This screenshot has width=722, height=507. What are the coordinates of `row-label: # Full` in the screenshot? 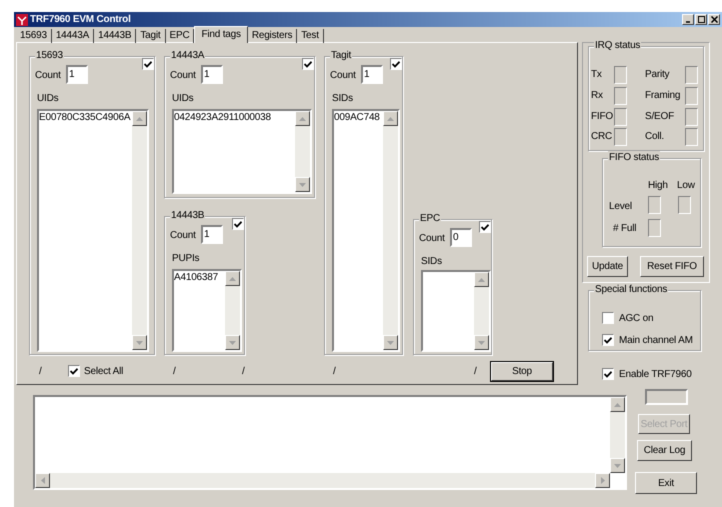 It's located at (624, 228).